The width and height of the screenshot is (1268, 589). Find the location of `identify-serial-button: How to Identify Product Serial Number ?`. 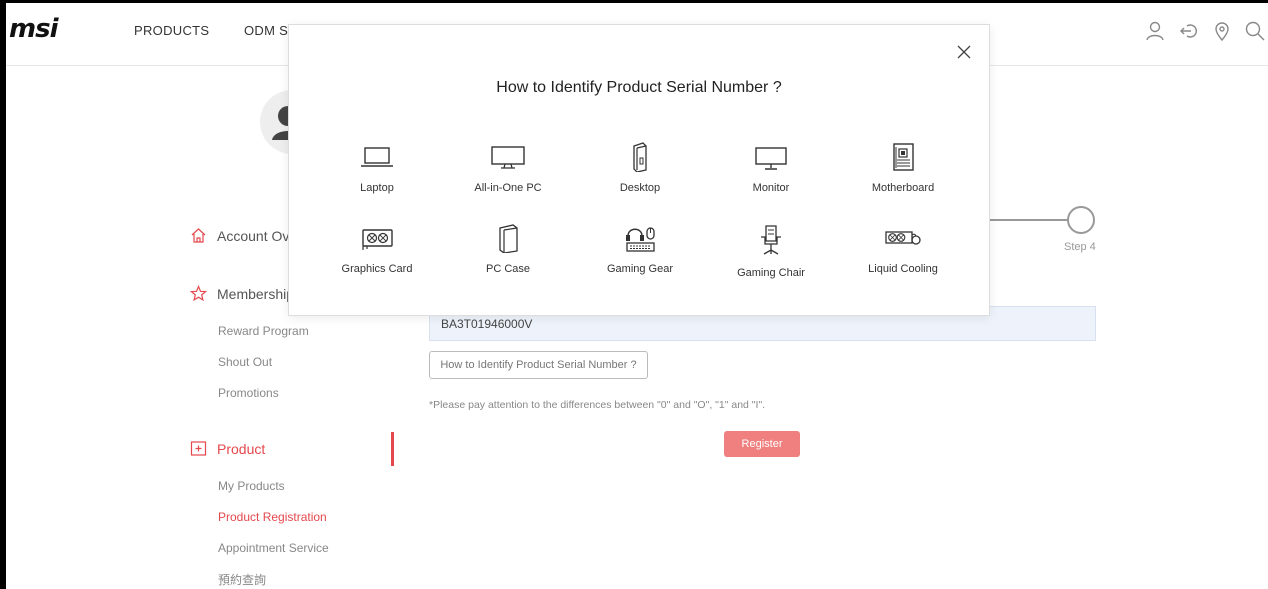

identify-serial-button: How to Identify Product Serial Number ? is located at coordinates (538, 365).